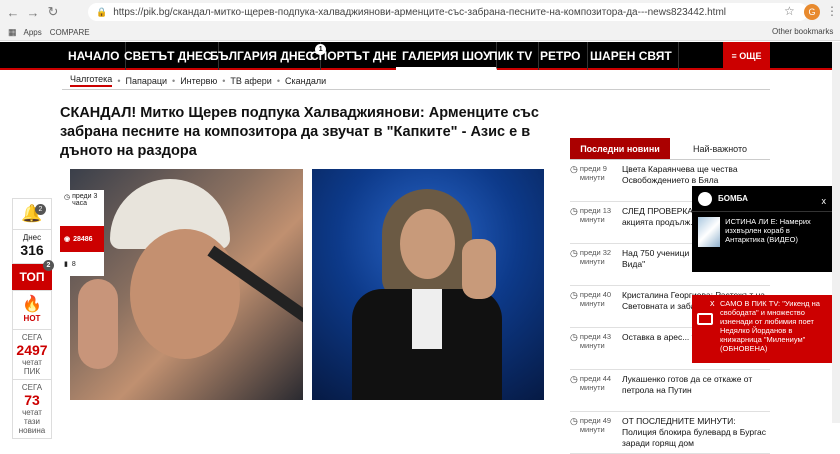  Describe the element at coordinates (91, 80) in the screenshot. I see `subnav-item: Чалготека` at that location.